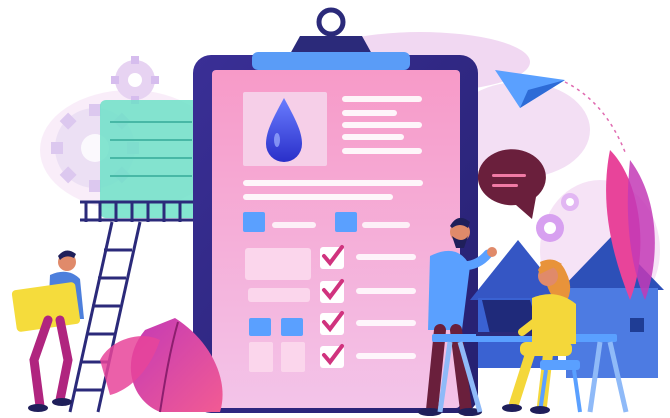 The width and height of the screenshot is (670, 418). What do you see at coordinates (150, 159) in the screenshot?
I see `scaffold-panel` at bounding box center [150, 159].